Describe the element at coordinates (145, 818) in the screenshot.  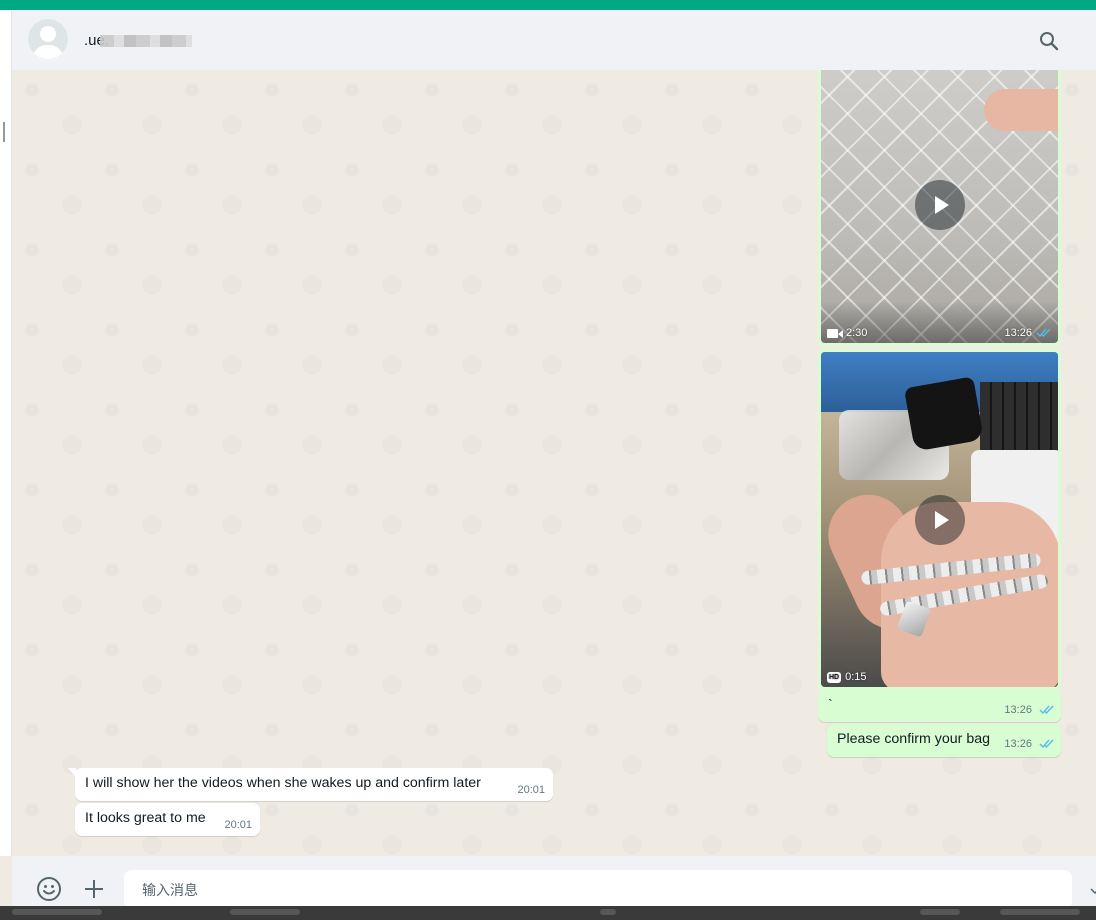
I see `message-text: It looks great to me` at that location.